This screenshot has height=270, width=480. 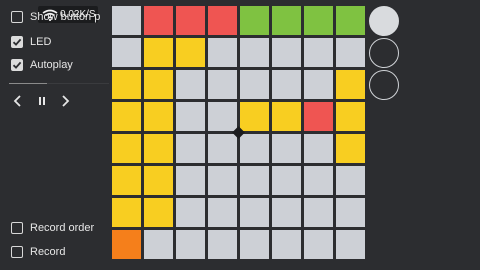 I want to click on pad-r3-c4, so click(x=222, y=84).